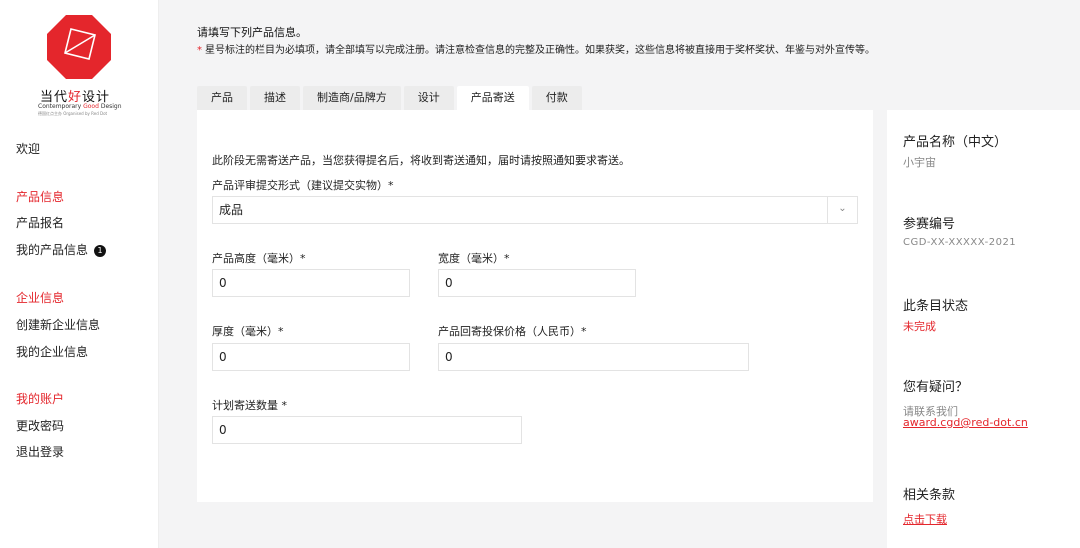  I want to click on ref-label: 参赛编号, so click(929, 224).